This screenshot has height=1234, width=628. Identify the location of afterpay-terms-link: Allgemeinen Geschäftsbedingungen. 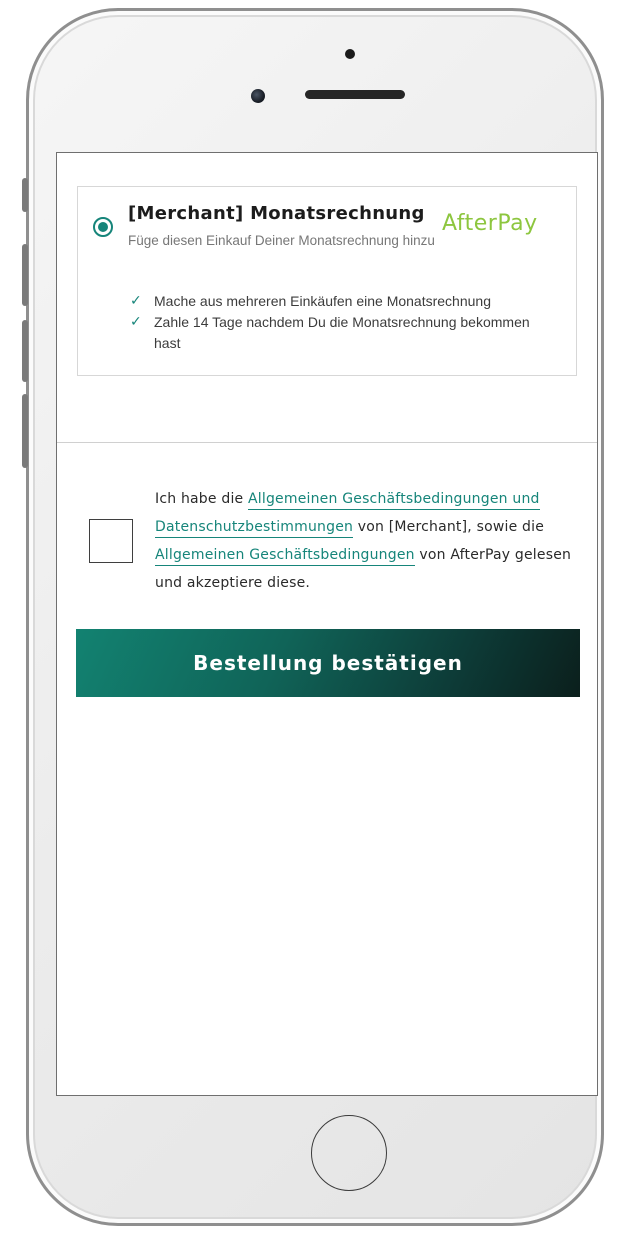
(285, 556).